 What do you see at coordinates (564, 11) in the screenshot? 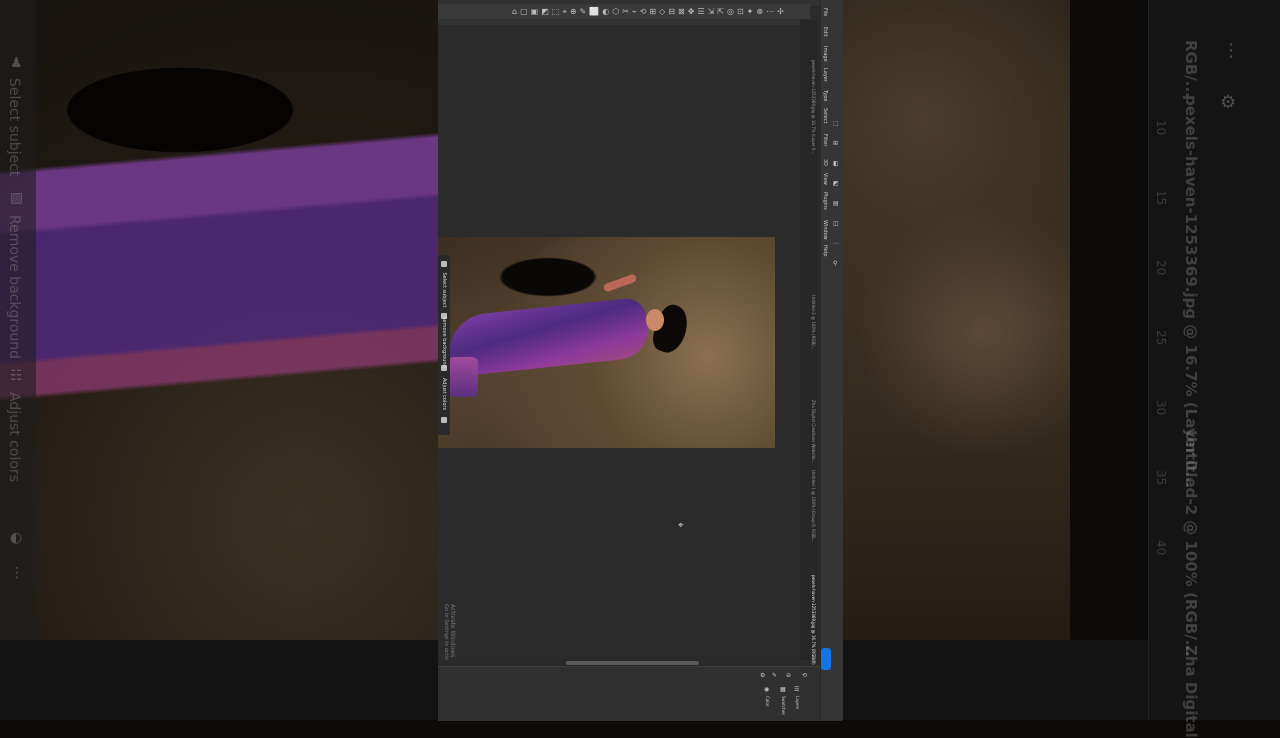
I see `tool-icon: ⌖` at bounding box center [564, 11].